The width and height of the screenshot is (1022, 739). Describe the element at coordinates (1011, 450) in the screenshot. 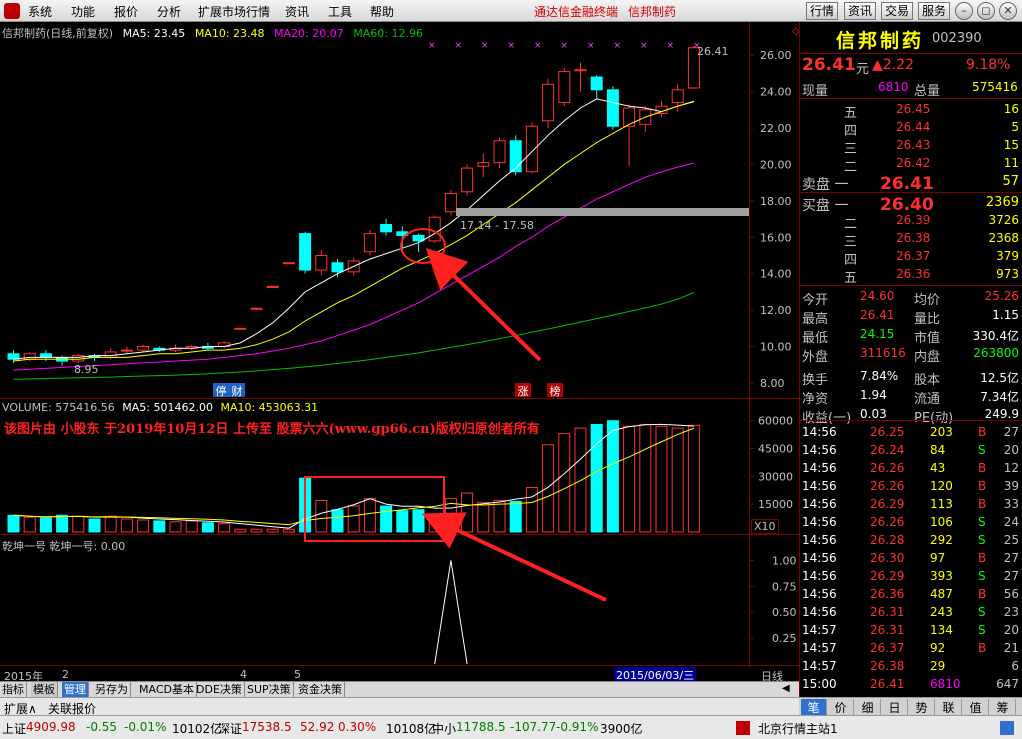

I see `tick-count: 20` at that location.